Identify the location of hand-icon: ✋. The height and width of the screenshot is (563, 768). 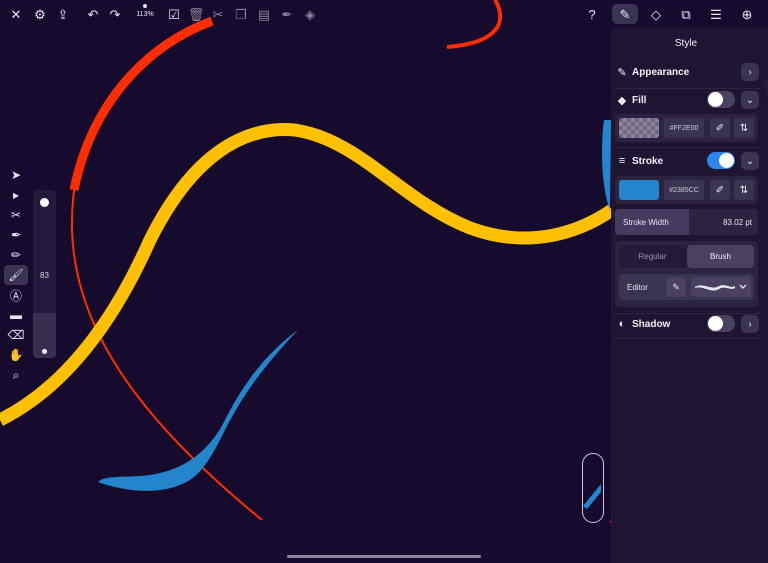
(16, 355).